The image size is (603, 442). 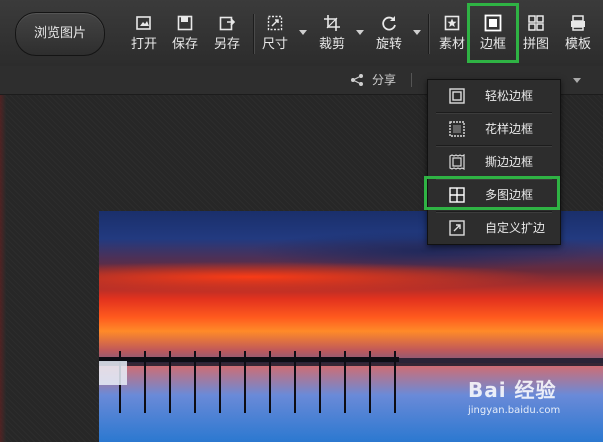 I want to click on subbar-dropdown-caret, so click(x=577, y=80).